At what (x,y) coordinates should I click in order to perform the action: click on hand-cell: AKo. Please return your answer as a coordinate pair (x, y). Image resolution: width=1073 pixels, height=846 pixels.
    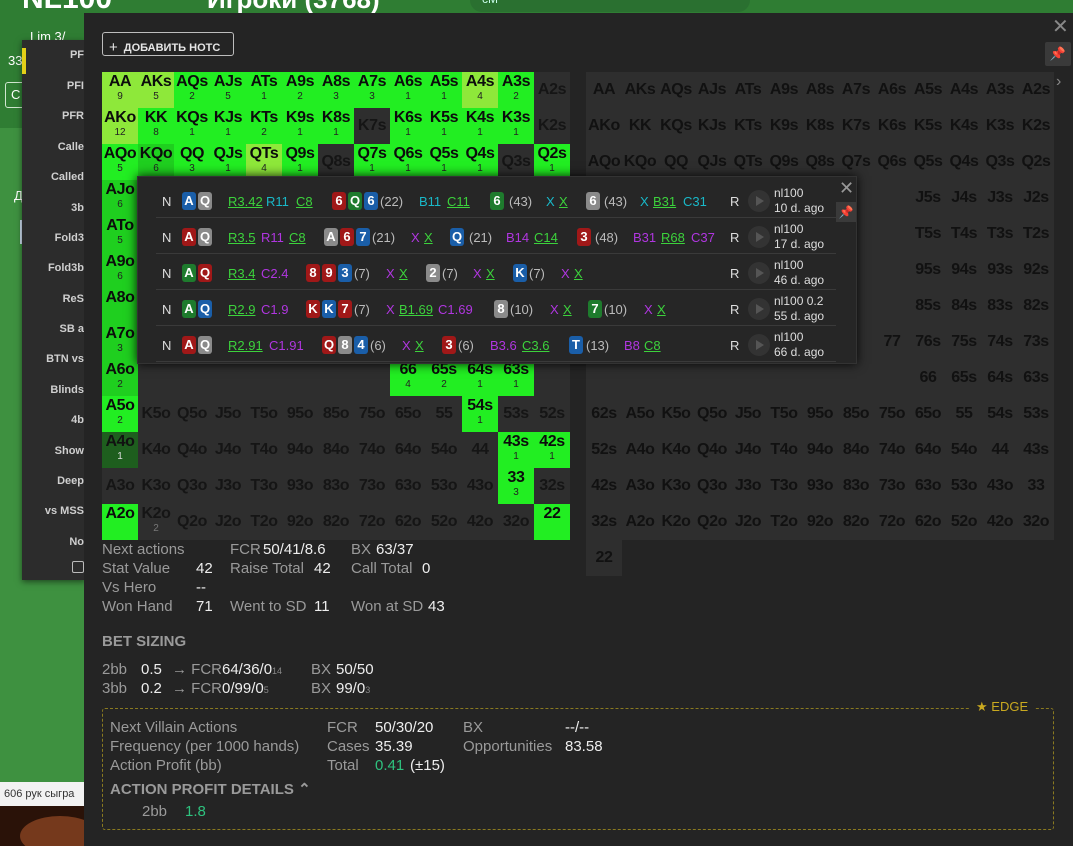
    Looking at the image, I should click on (604, 126).